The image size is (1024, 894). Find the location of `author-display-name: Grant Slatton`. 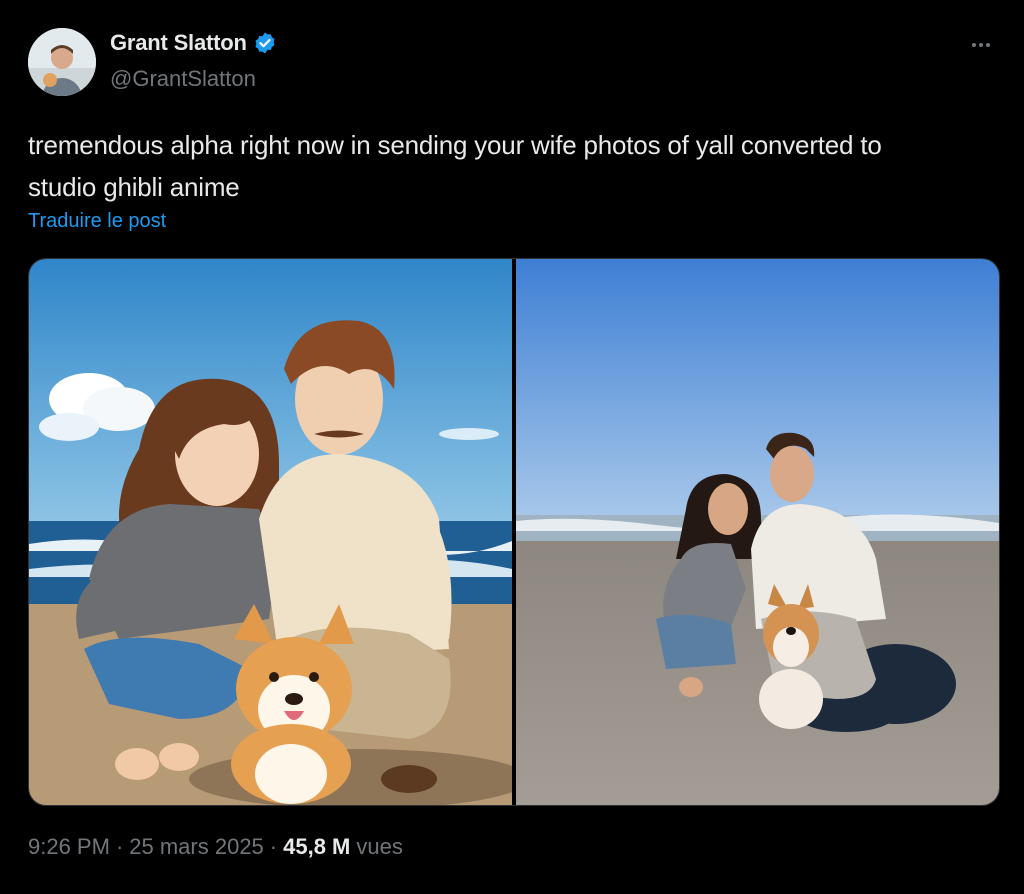

author-display-name: Grant Slatton is located at coordinates (178, 43).